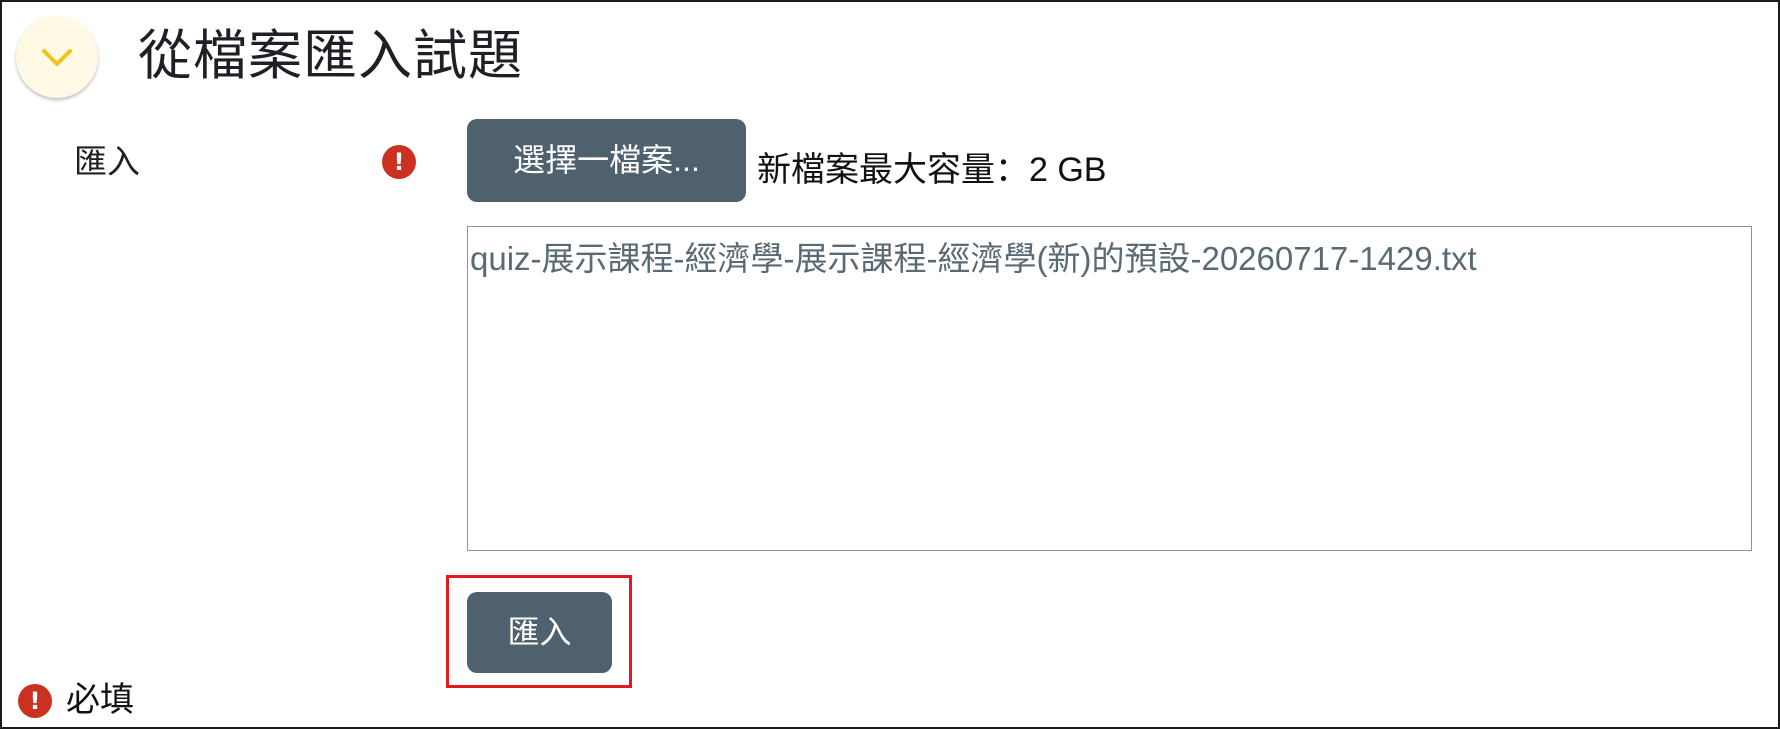 The width and height of the screenshot is (1780, 729). What do you see at coordinates (35, 701) in the screenshot?
I see `required-legend-icon: !` at bounding box center [35, 701].